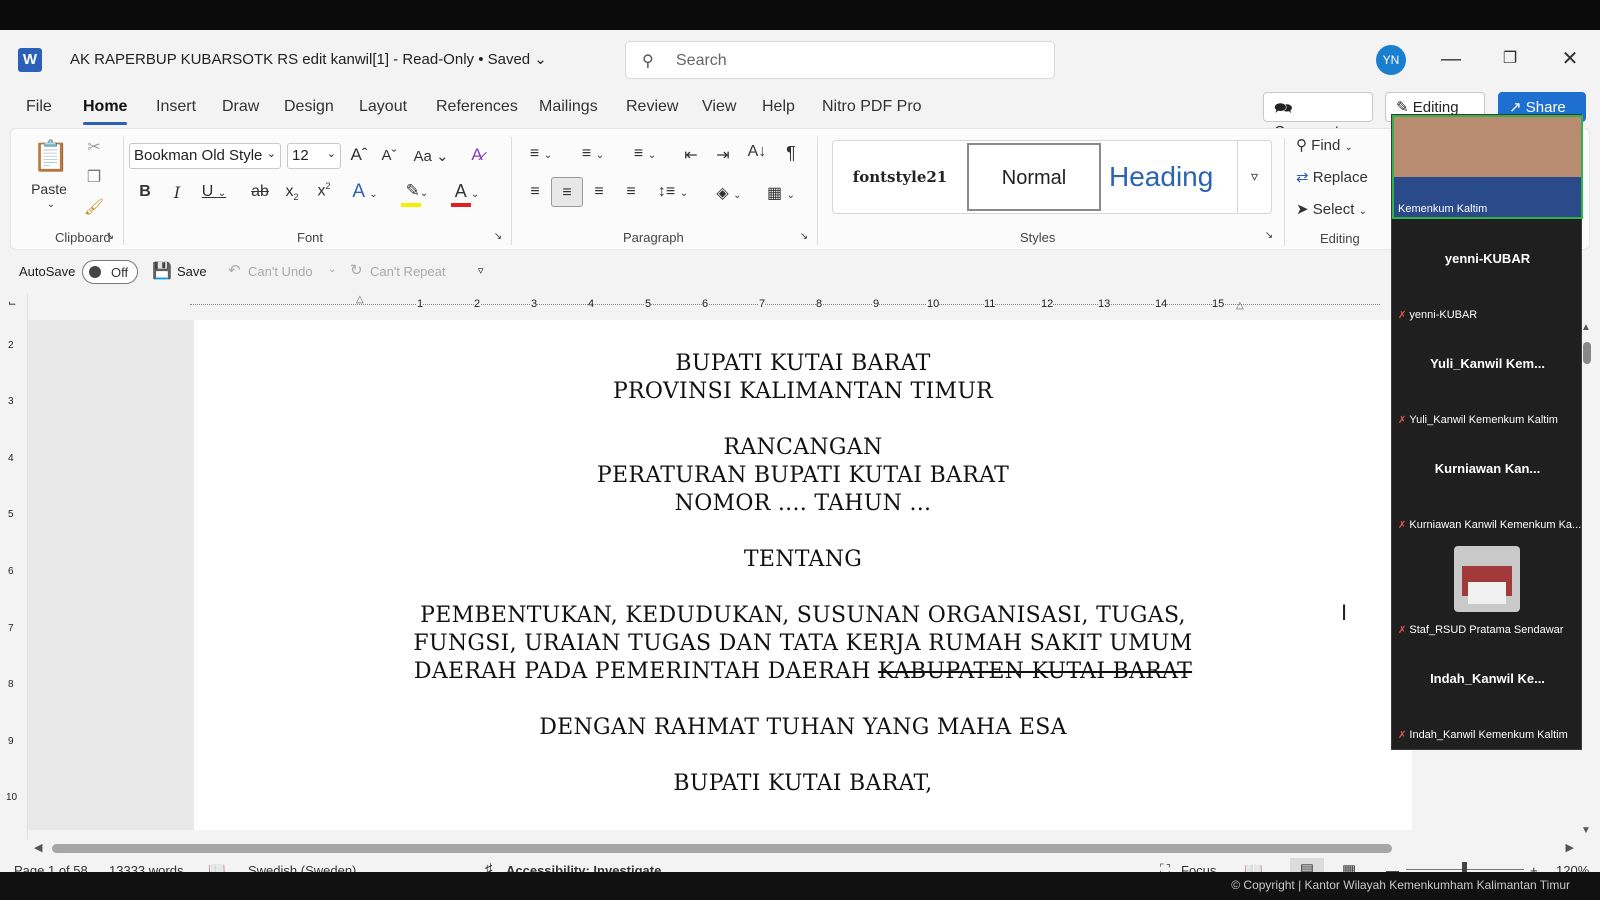  What do you see at coordinates (359, 155) in the screenshot?
I see `grow-font-icon: Aˆ` at bounding box center [359, 155].